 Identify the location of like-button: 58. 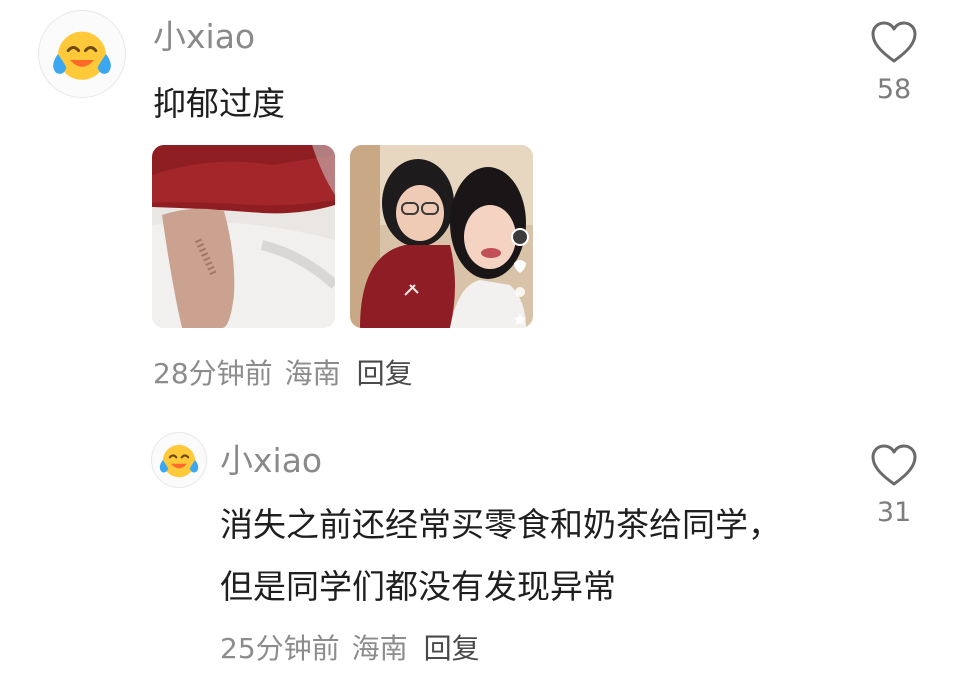
(894, 62).